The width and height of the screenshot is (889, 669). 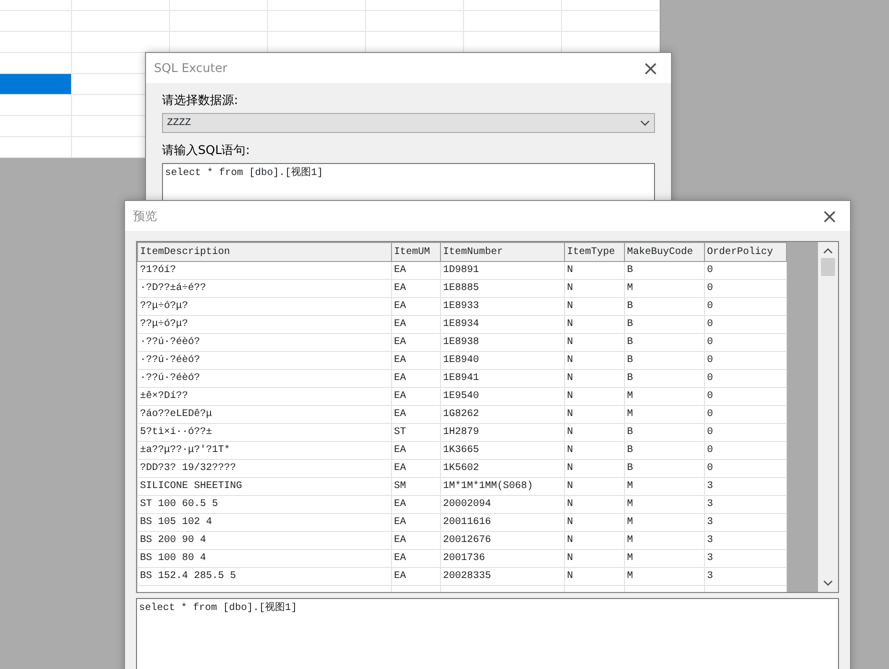 I want to click on table-cell: BS 152.4 285.5 5, so click(x=265, y=577).